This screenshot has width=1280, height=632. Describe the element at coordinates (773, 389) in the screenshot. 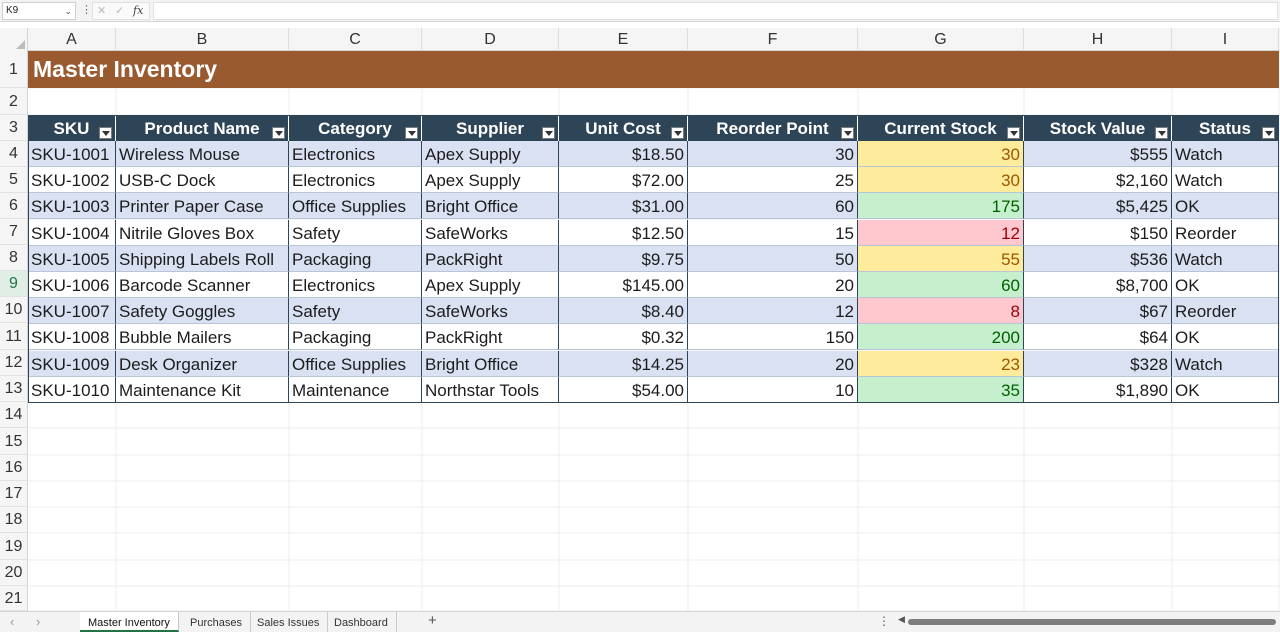

I see `cell-reorder: 10` at that location.